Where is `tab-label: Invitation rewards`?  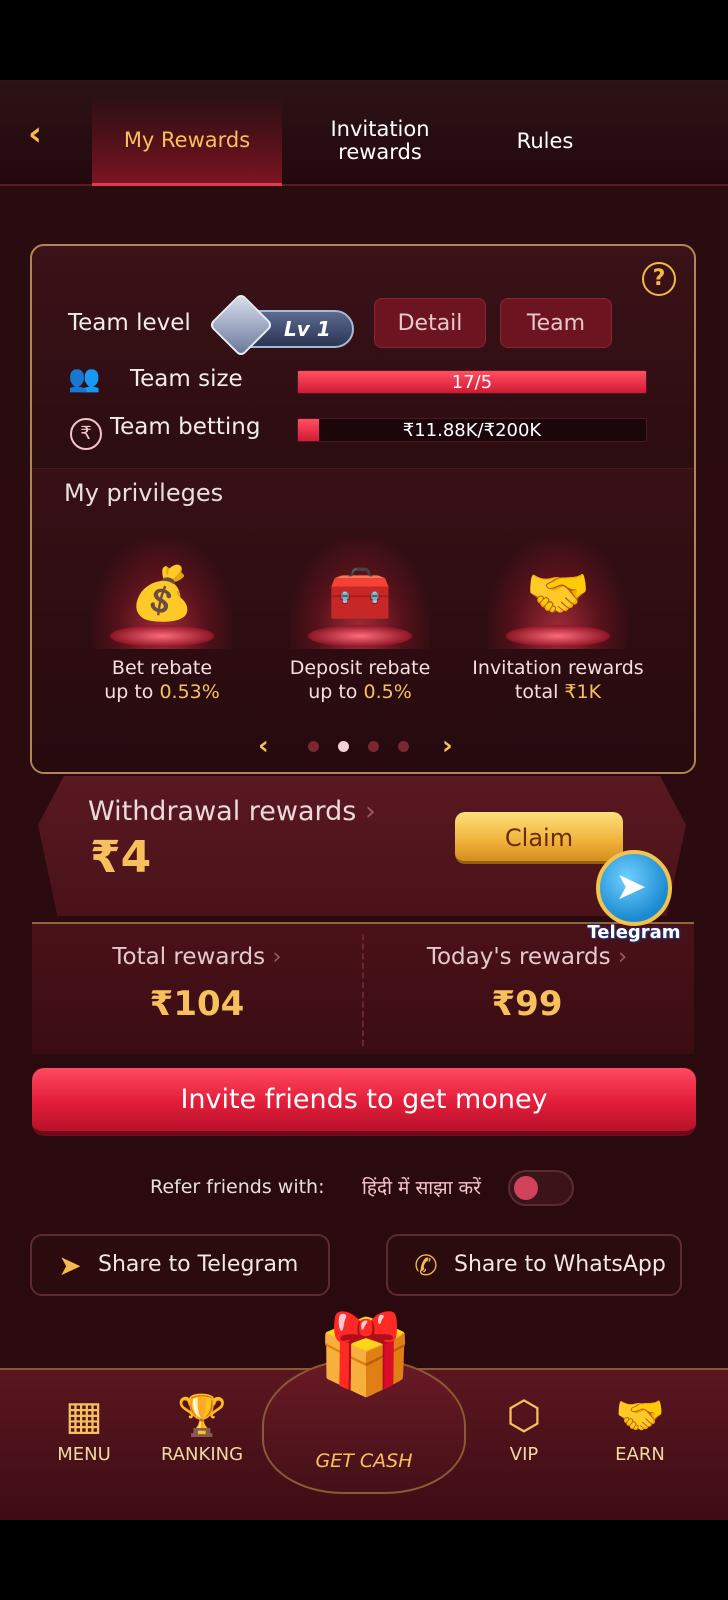 tab-label: Invitation rewards is located at coordinates (380, 140).